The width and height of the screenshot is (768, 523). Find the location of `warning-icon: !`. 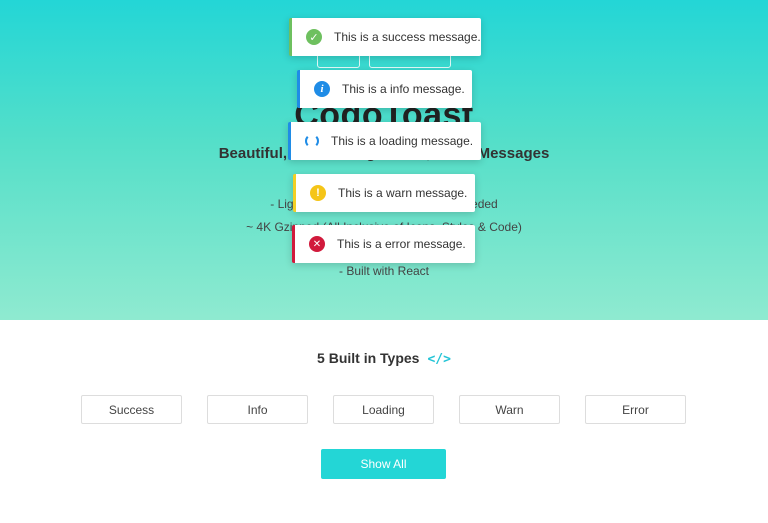

warning-icon: ! is located at coordinates (318, 193).